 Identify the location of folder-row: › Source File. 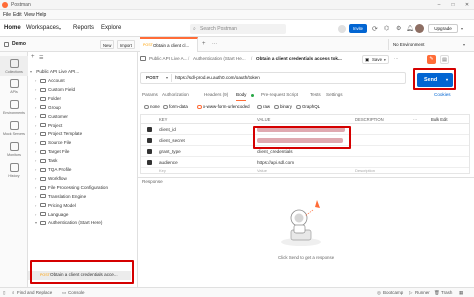
(90, 143).